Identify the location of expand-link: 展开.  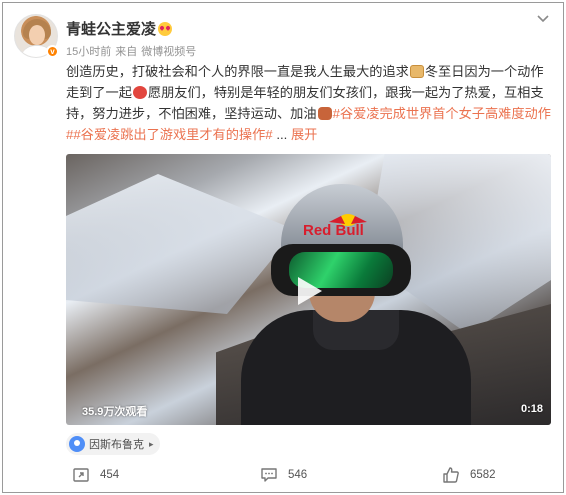
(304, 134).